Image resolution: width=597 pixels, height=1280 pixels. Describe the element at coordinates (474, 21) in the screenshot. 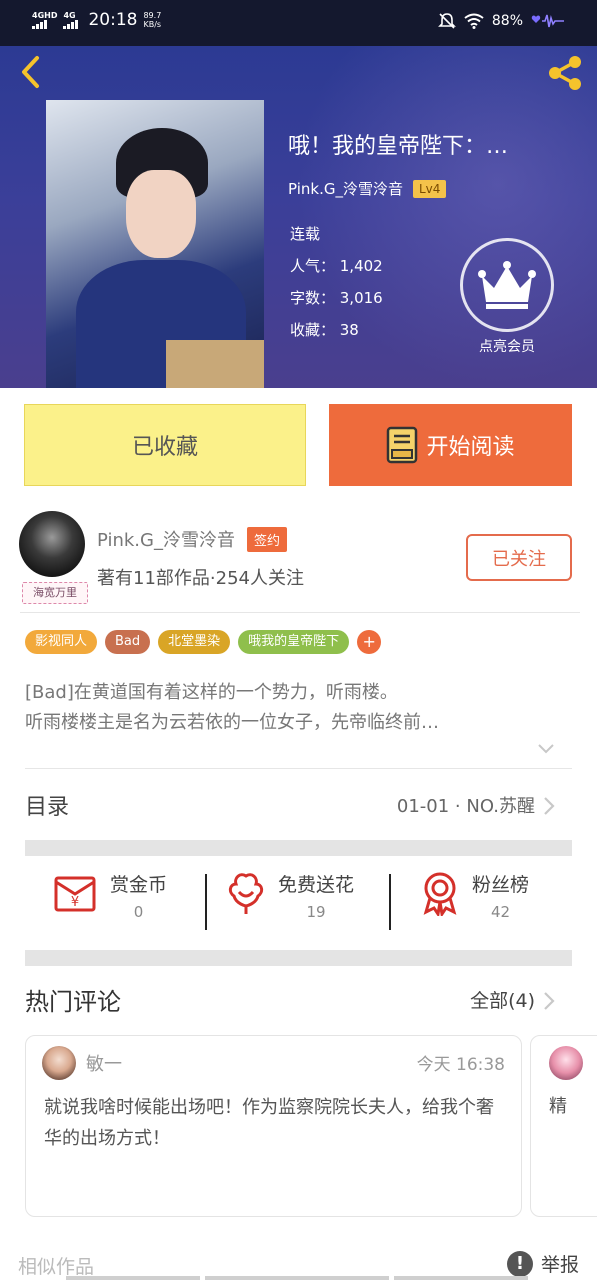

I see `wifi-icon` at that location.